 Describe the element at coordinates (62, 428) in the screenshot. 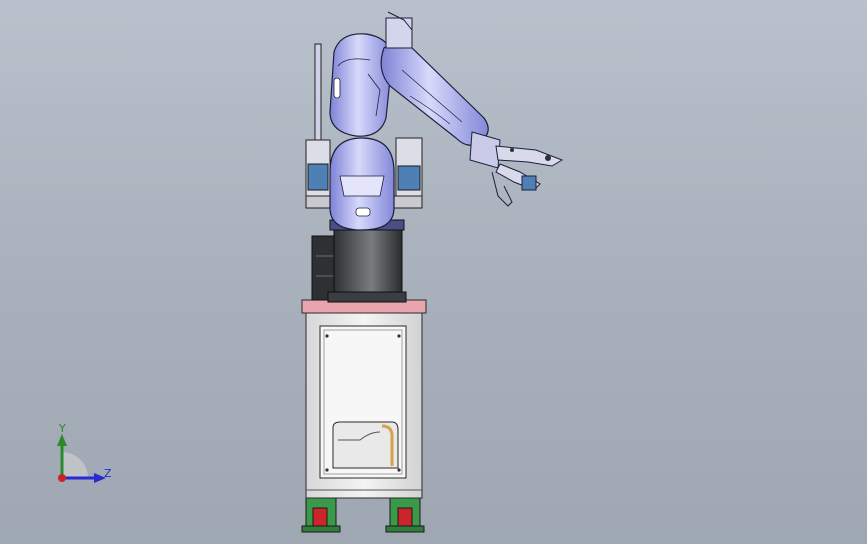

I see `triad-y-label: Y` at that location.